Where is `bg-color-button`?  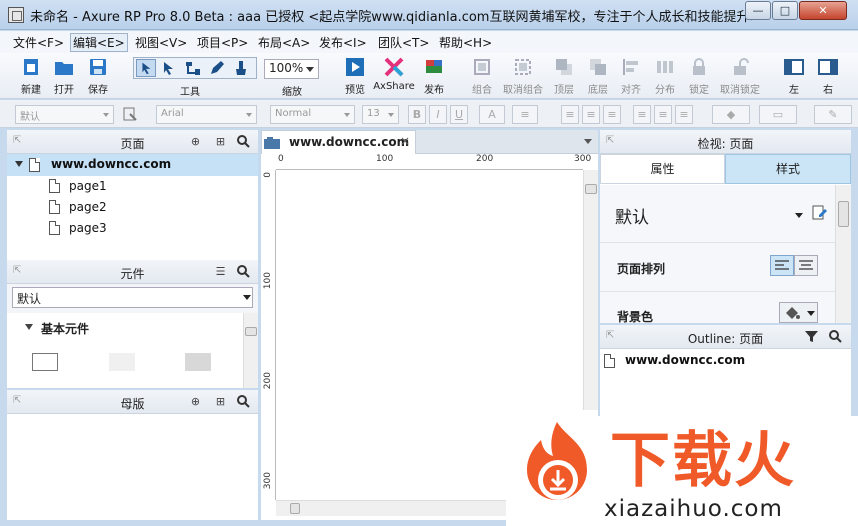
bg-color-button is located at coordinates (798, 312).